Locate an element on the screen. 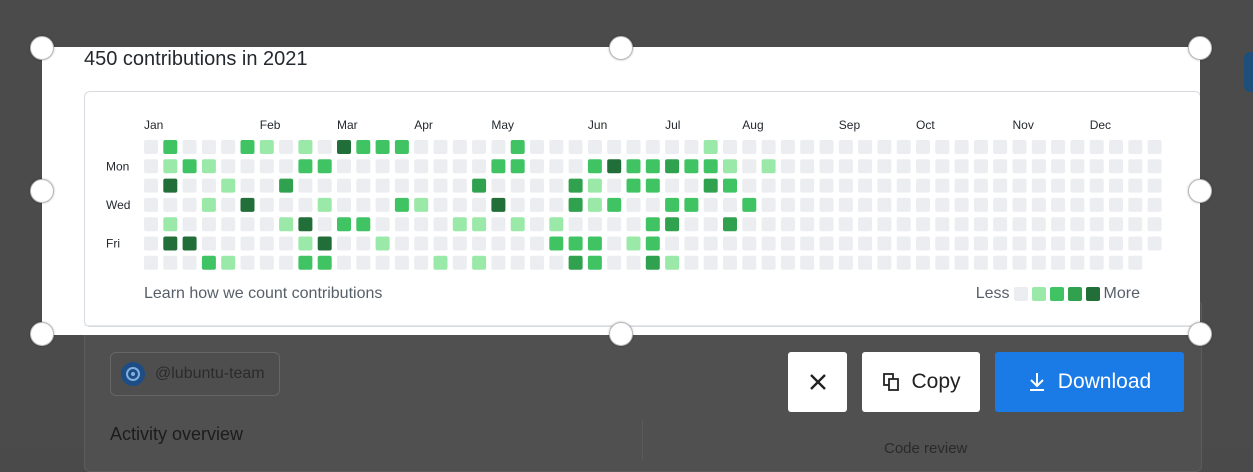 Image resolution: width=1253 pixels, height=472 pixels. org-chip: @lubuntu-team is located at coordinates (195, 374).